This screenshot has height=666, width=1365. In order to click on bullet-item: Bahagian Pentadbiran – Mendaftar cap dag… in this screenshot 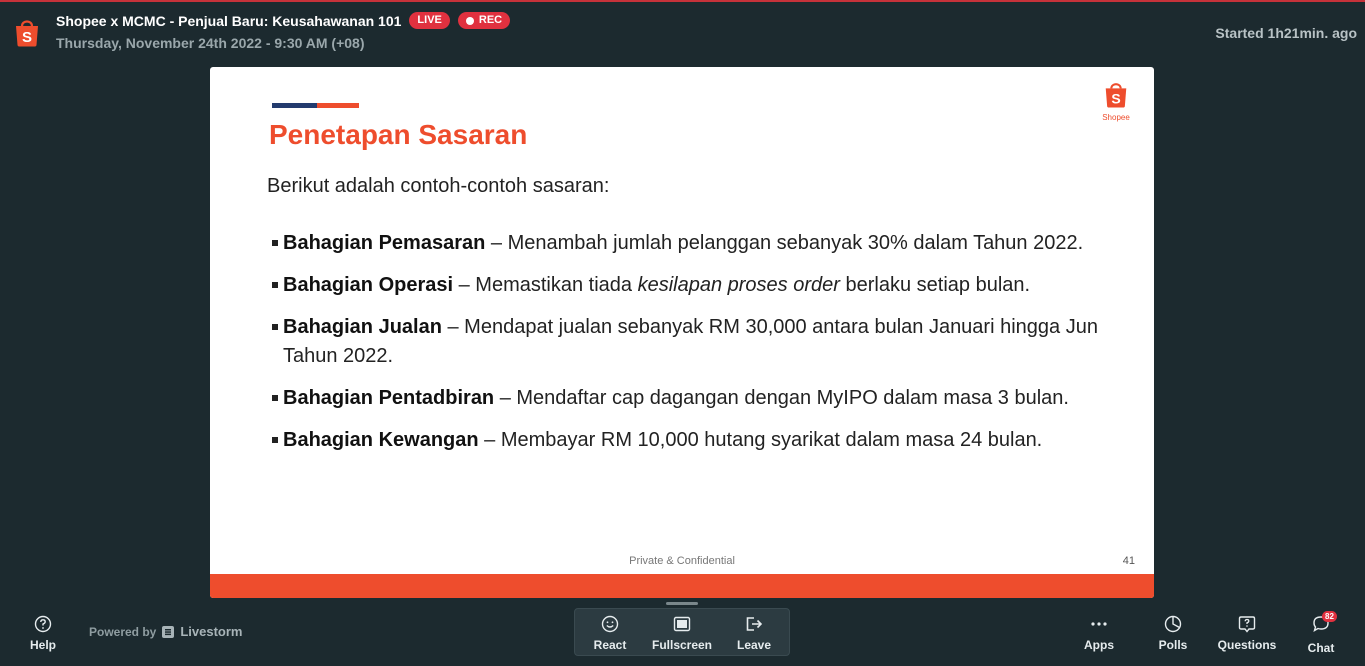, I will do `click(697, 398)`.